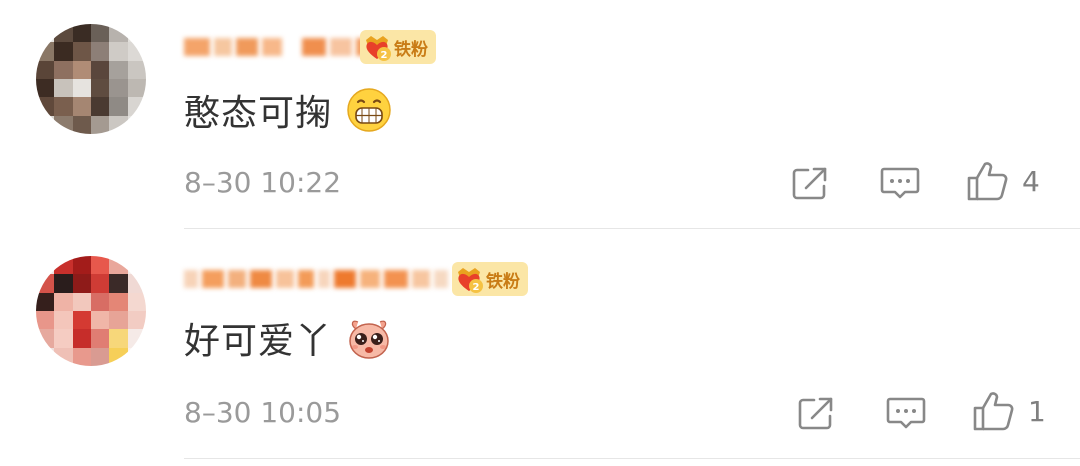 The image size is (1080, 466). Describe the element at coordinates (993, 411) in the screenshot. I see `thumbs-up-icon` at that location.